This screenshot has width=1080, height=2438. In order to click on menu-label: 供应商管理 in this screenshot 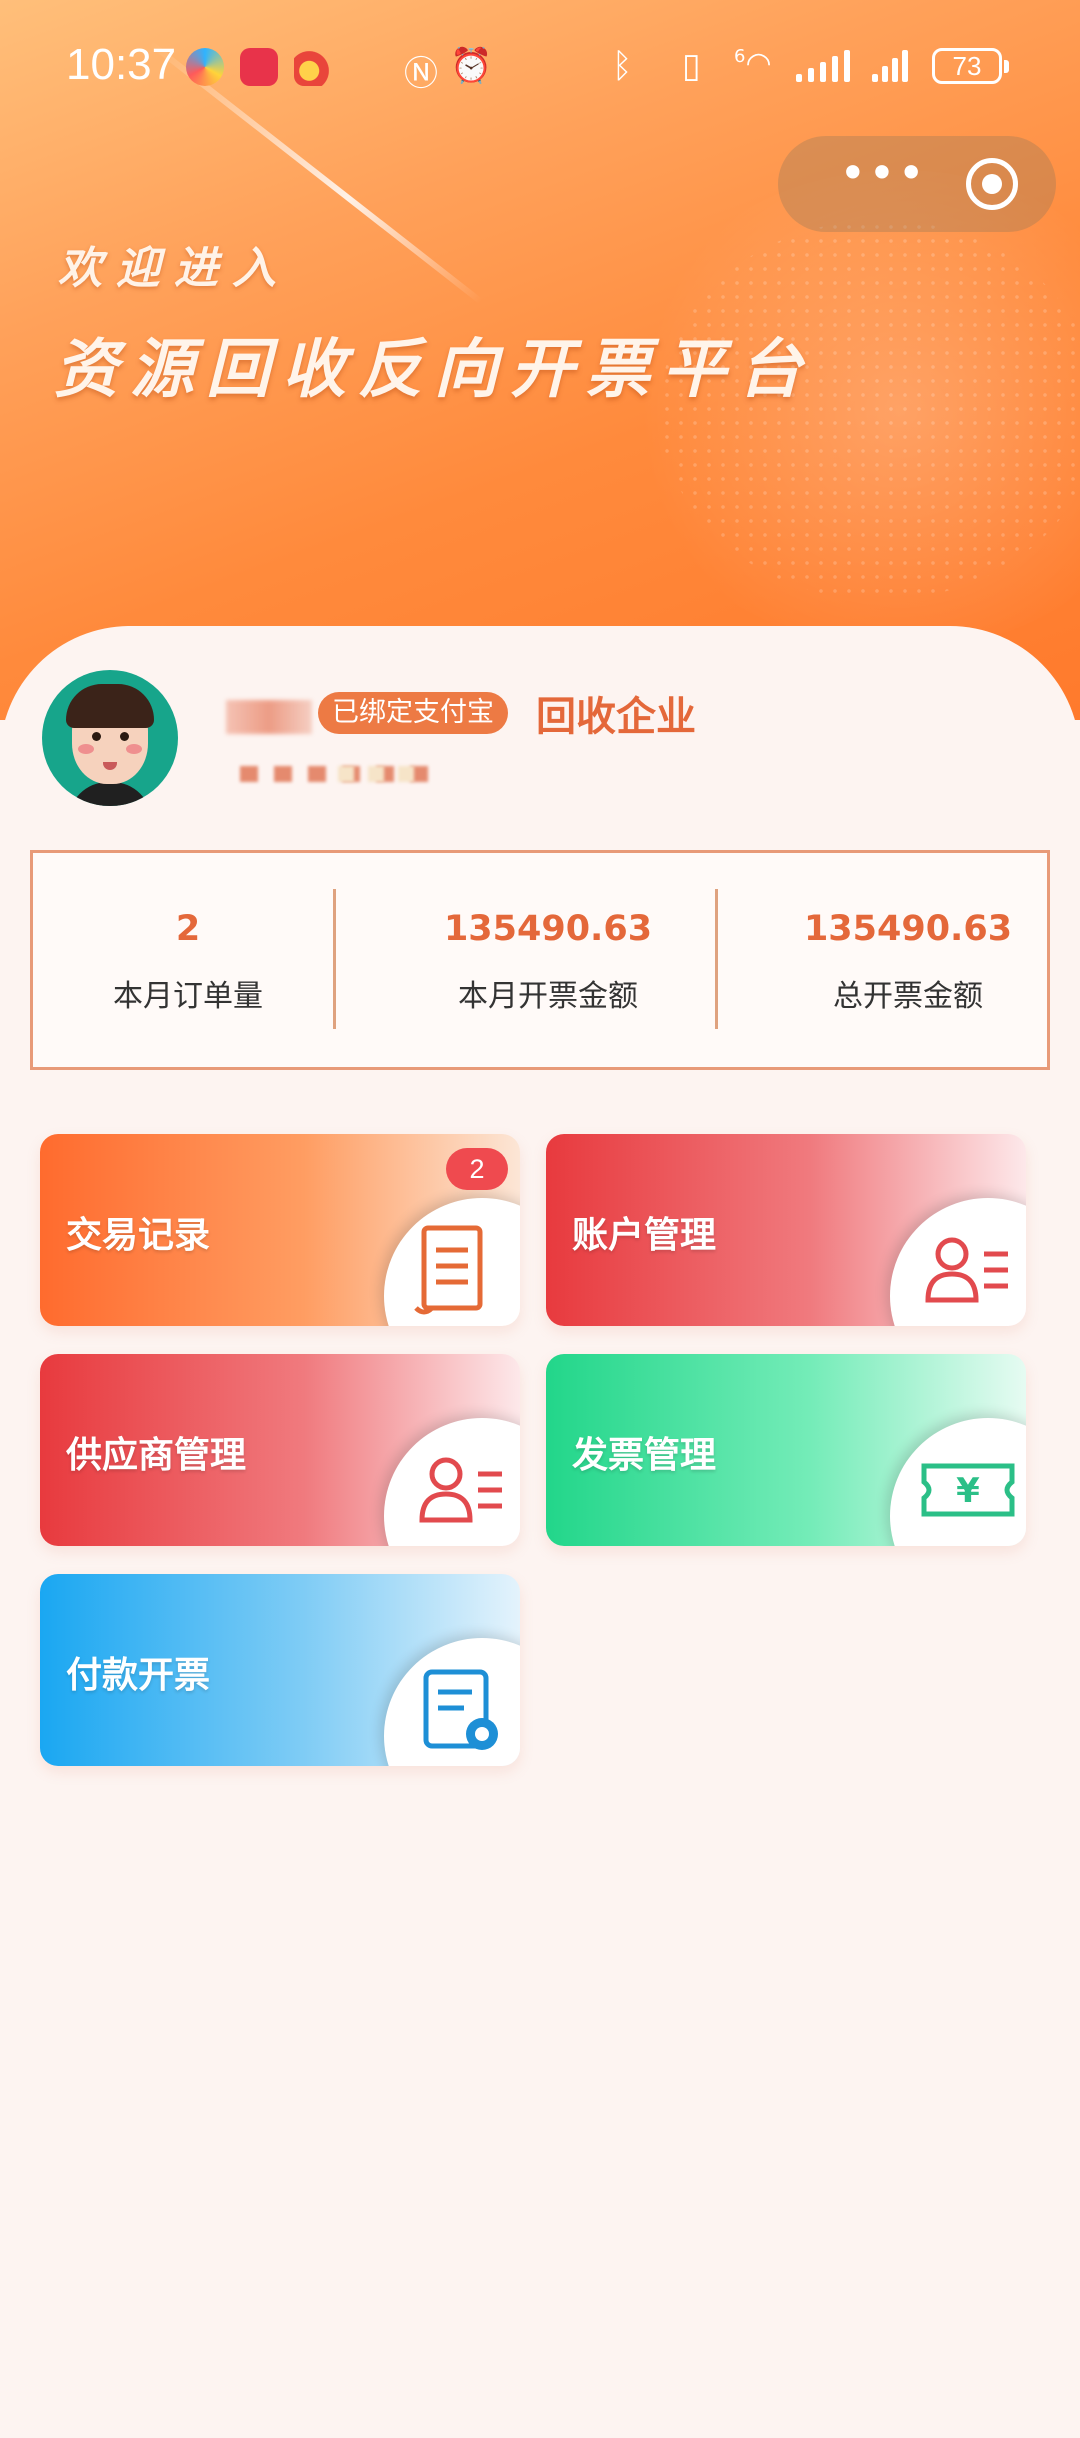, I will do `click(156, 1455)`.